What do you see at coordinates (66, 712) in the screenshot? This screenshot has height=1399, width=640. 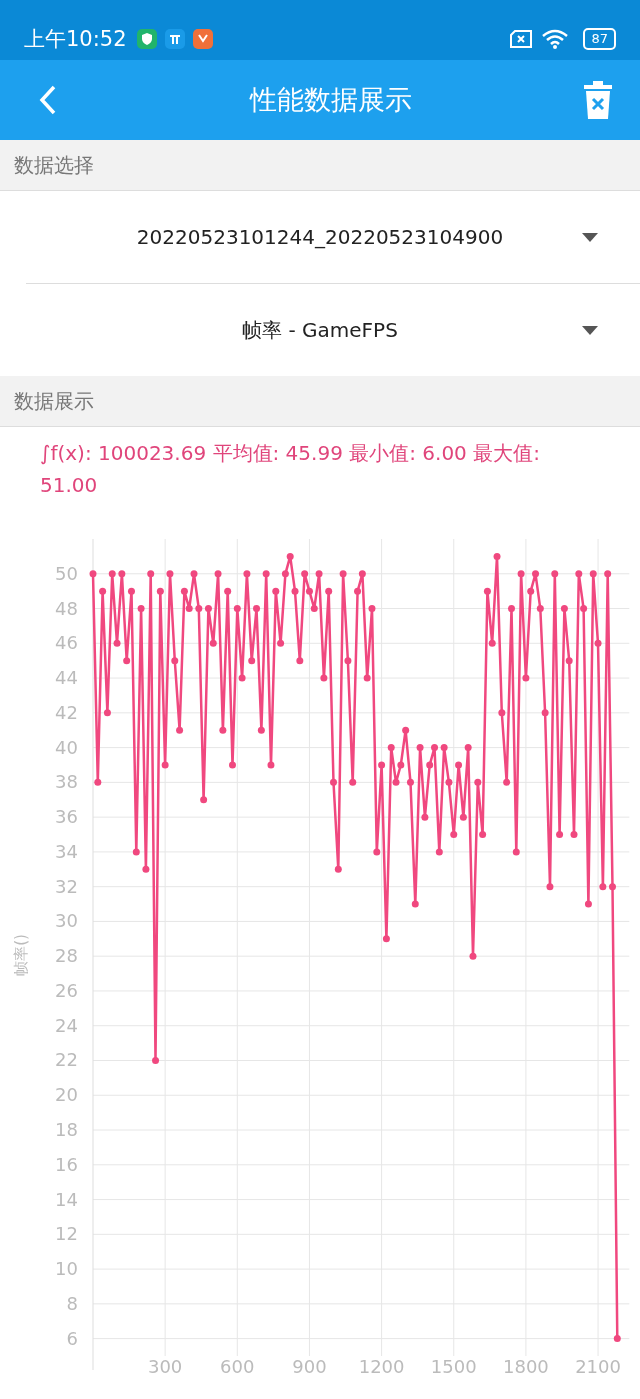 I see `y-tick-label: 42` at bounding box center [66, 712].